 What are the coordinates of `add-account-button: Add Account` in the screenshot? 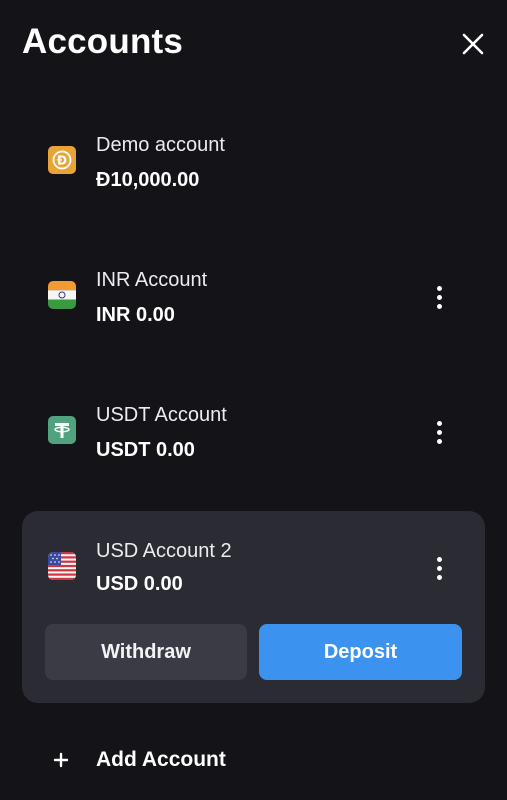 It's located at (150, 760).